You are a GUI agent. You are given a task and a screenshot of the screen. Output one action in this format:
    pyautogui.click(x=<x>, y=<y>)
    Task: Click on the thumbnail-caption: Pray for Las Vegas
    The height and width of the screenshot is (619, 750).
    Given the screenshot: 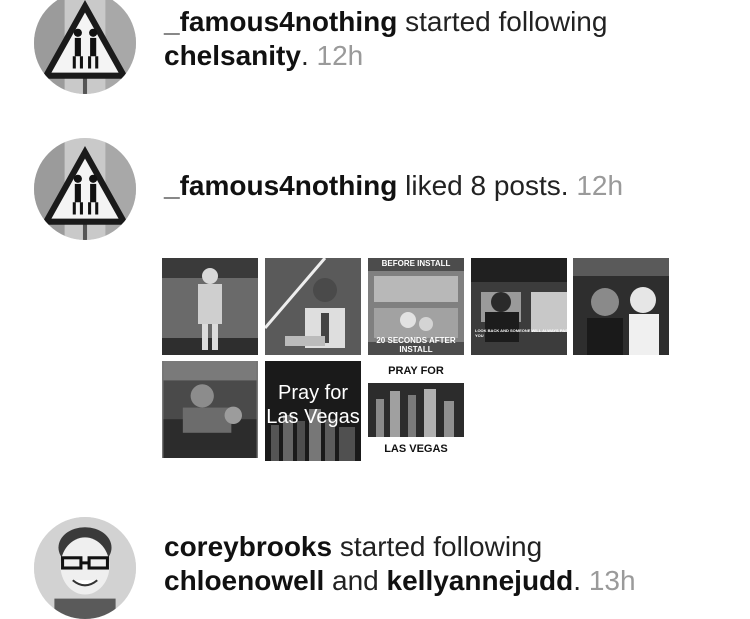 What is the action you would take?
    pyautogui.click(x=313, y=405)
    